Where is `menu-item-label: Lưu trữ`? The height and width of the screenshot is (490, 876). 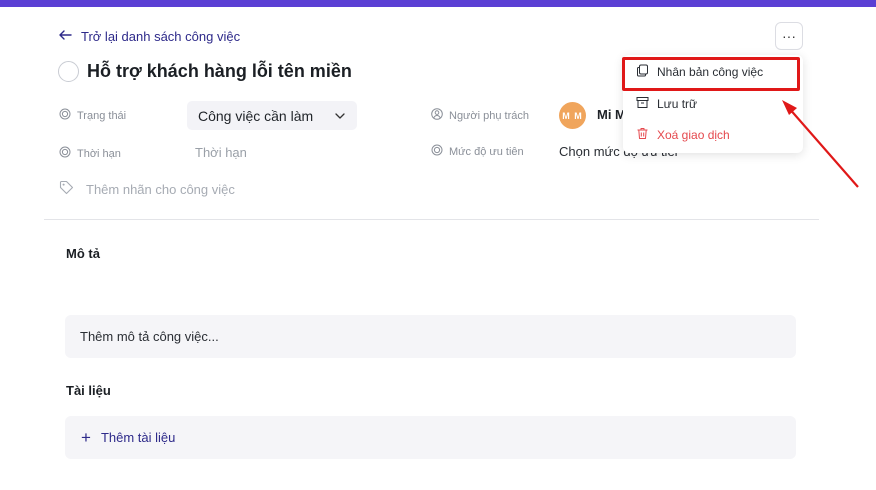
menu-item-label: Lưu trữ is located at coordinates (677, 104).